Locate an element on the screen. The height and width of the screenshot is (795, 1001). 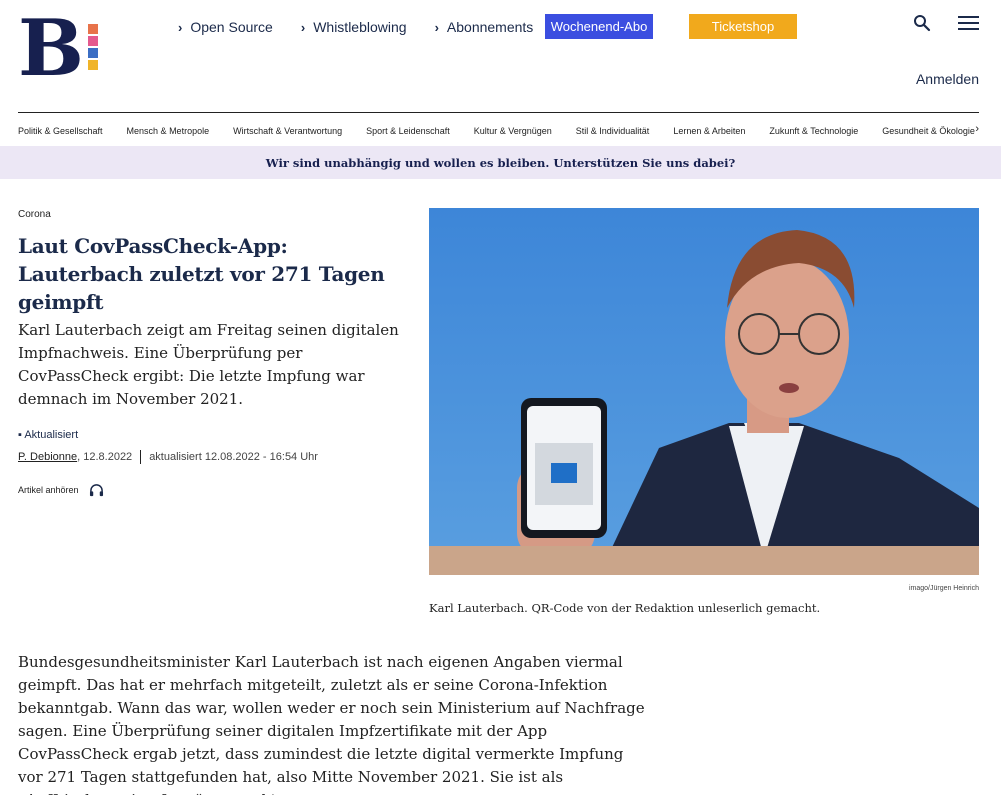
photo-credit: imago/Jürgen Heinrich is located at coordinates (943, 588).